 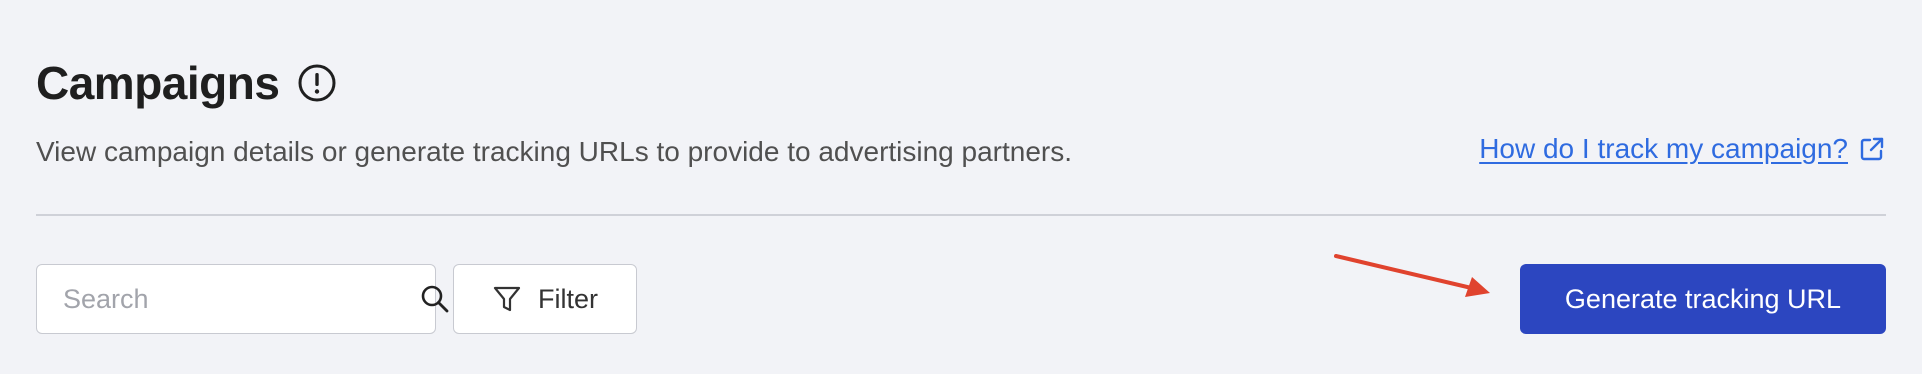 I want to click on help-link: How do I track my campaign?, so click(x=1682, y=149).